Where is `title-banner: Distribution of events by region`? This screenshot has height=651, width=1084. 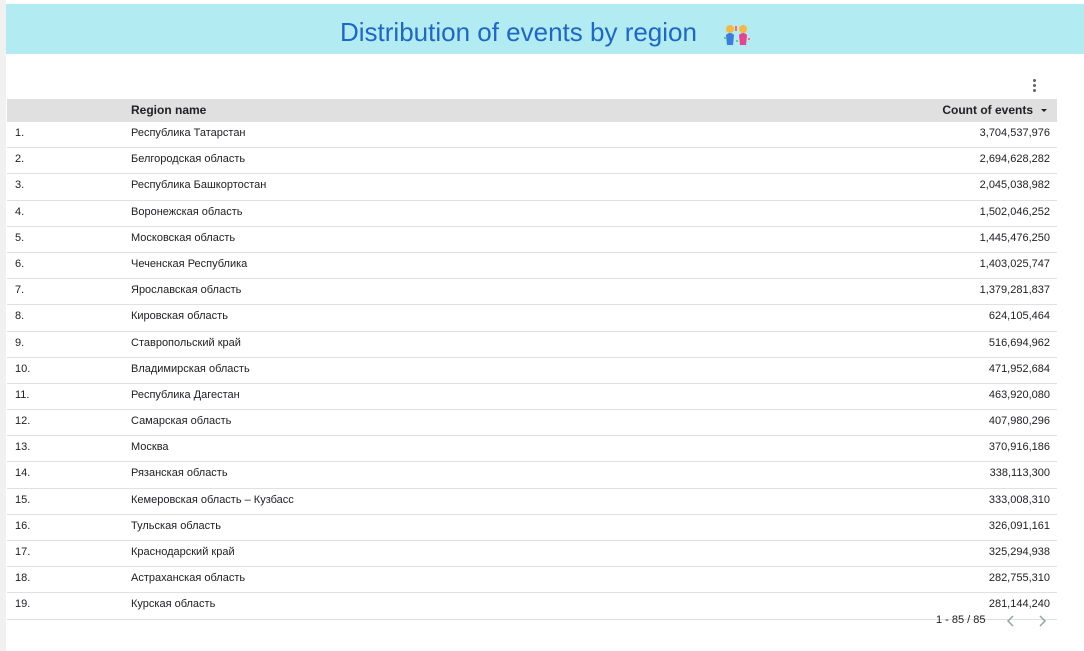
title-banner: Distribution of events by region is located at coordinates (545, 29).